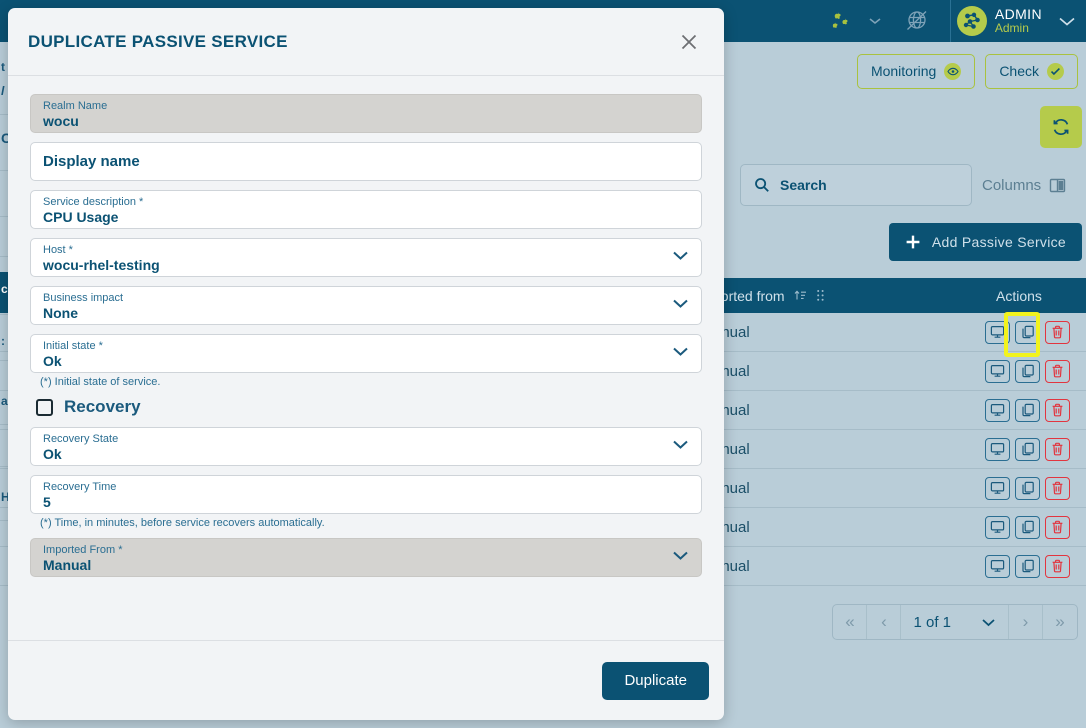  What do you see at coordinates (366, 209) in the screenshot?
I see `field-service-description: Service description * CPU Usage` at bounding box center [366, 209].